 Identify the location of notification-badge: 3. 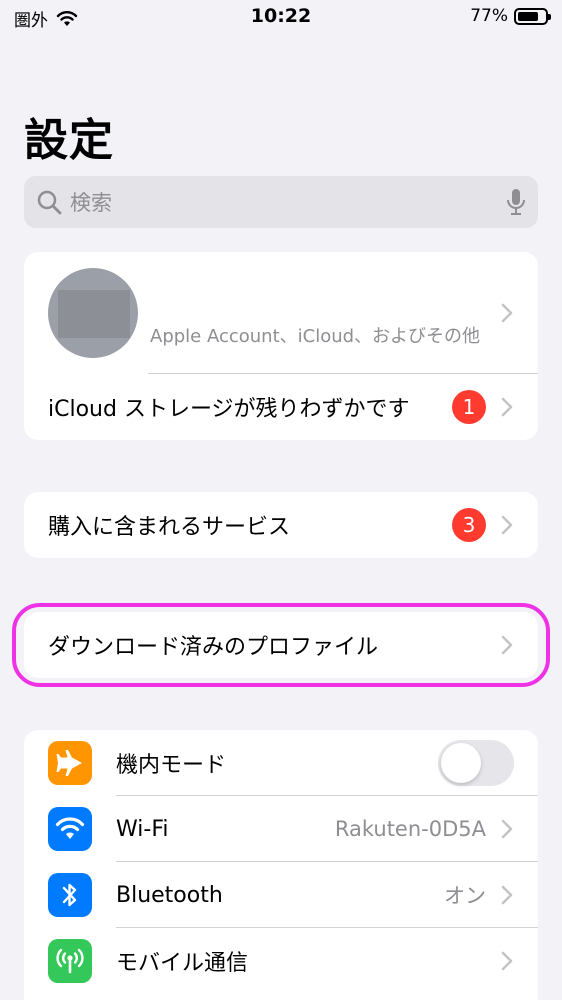
(469, 525).